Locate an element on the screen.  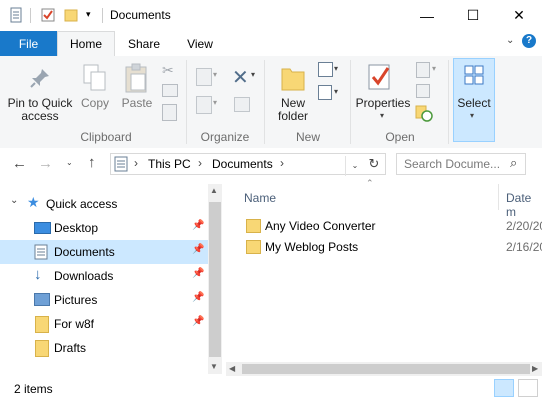
recent-locations-icon: ⌄ is located at coordinates (69, 162).